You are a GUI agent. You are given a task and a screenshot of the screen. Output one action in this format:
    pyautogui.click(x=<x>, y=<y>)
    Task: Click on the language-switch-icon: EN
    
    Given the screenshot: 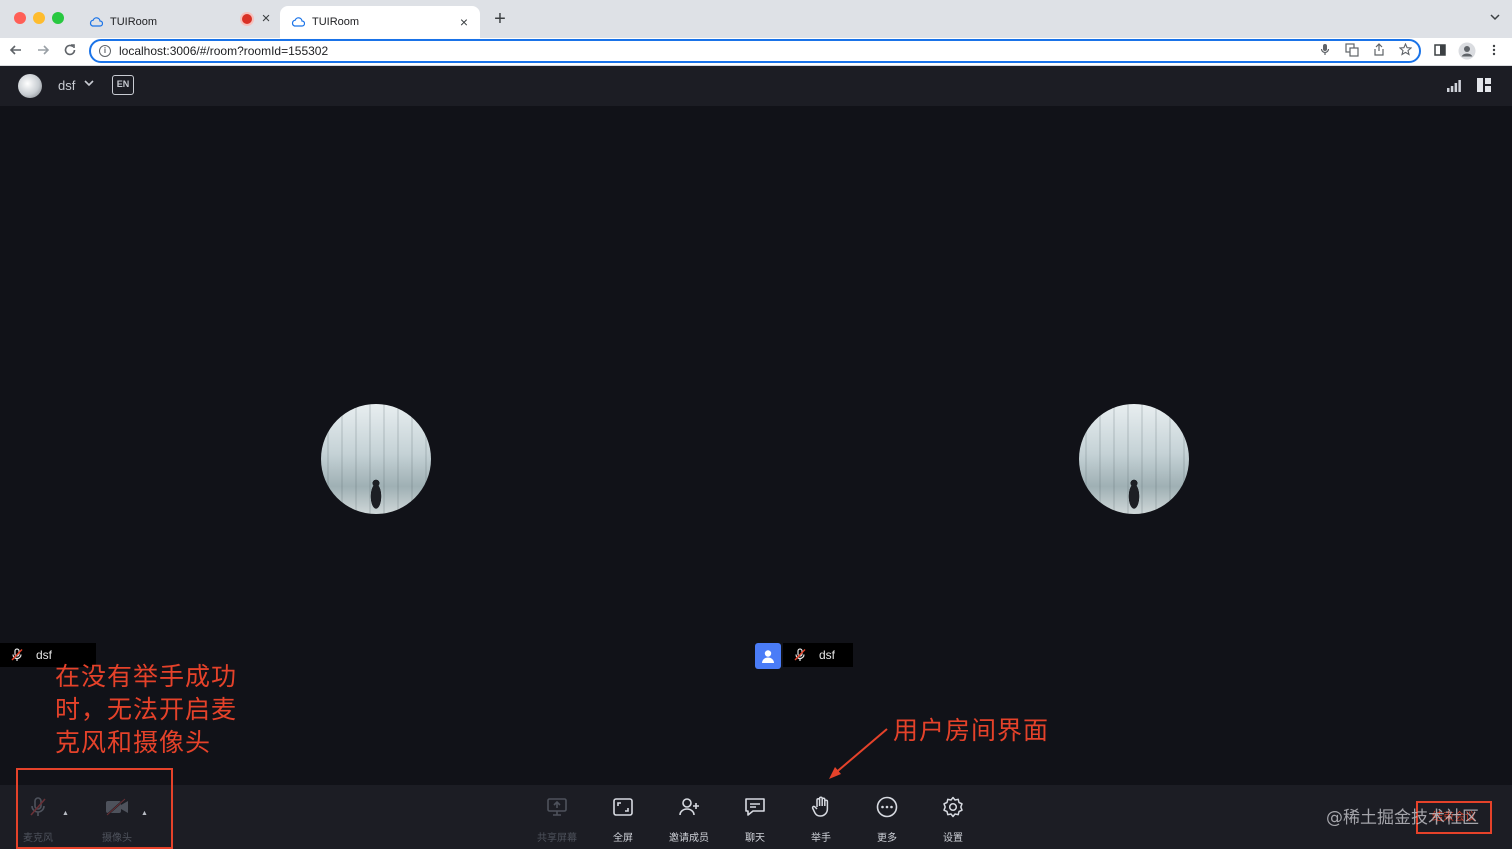 What is the action you would take?
    pyautogui.click(x=123, y=85)
    